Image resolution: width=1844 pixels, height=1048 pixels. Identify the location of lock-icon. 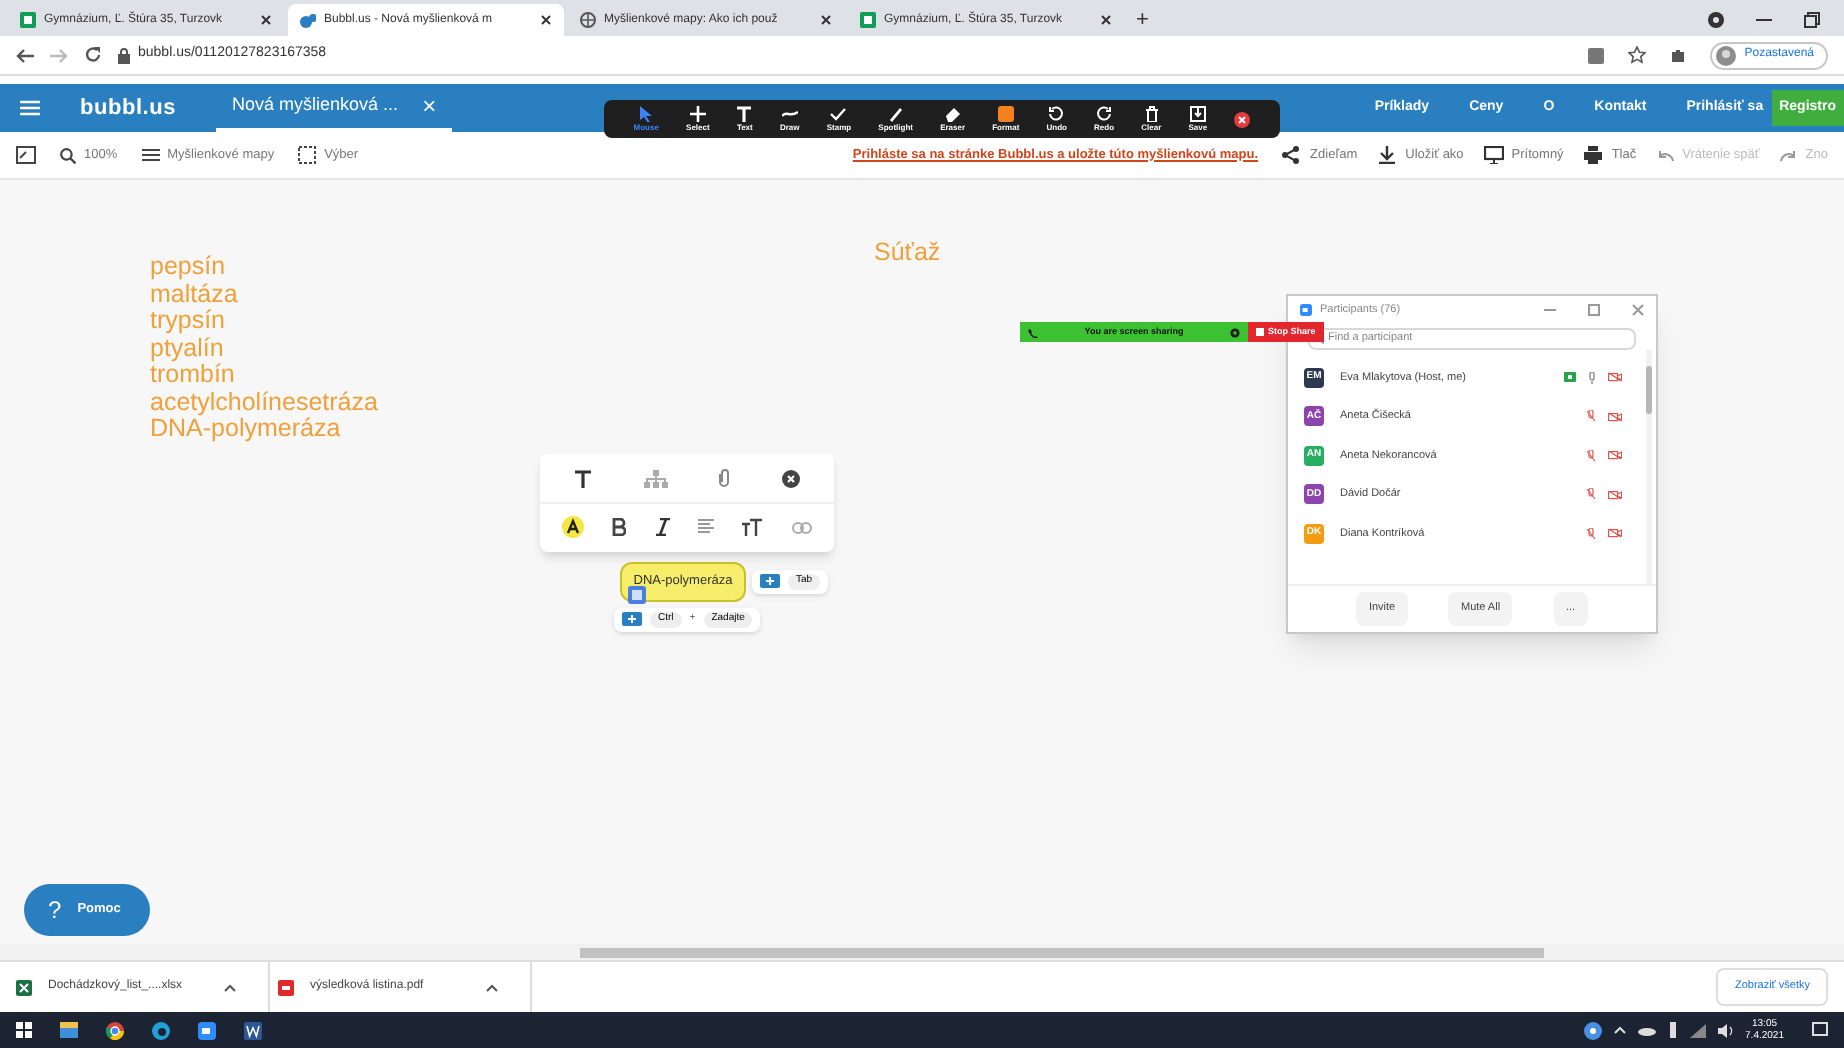
(124, 55).